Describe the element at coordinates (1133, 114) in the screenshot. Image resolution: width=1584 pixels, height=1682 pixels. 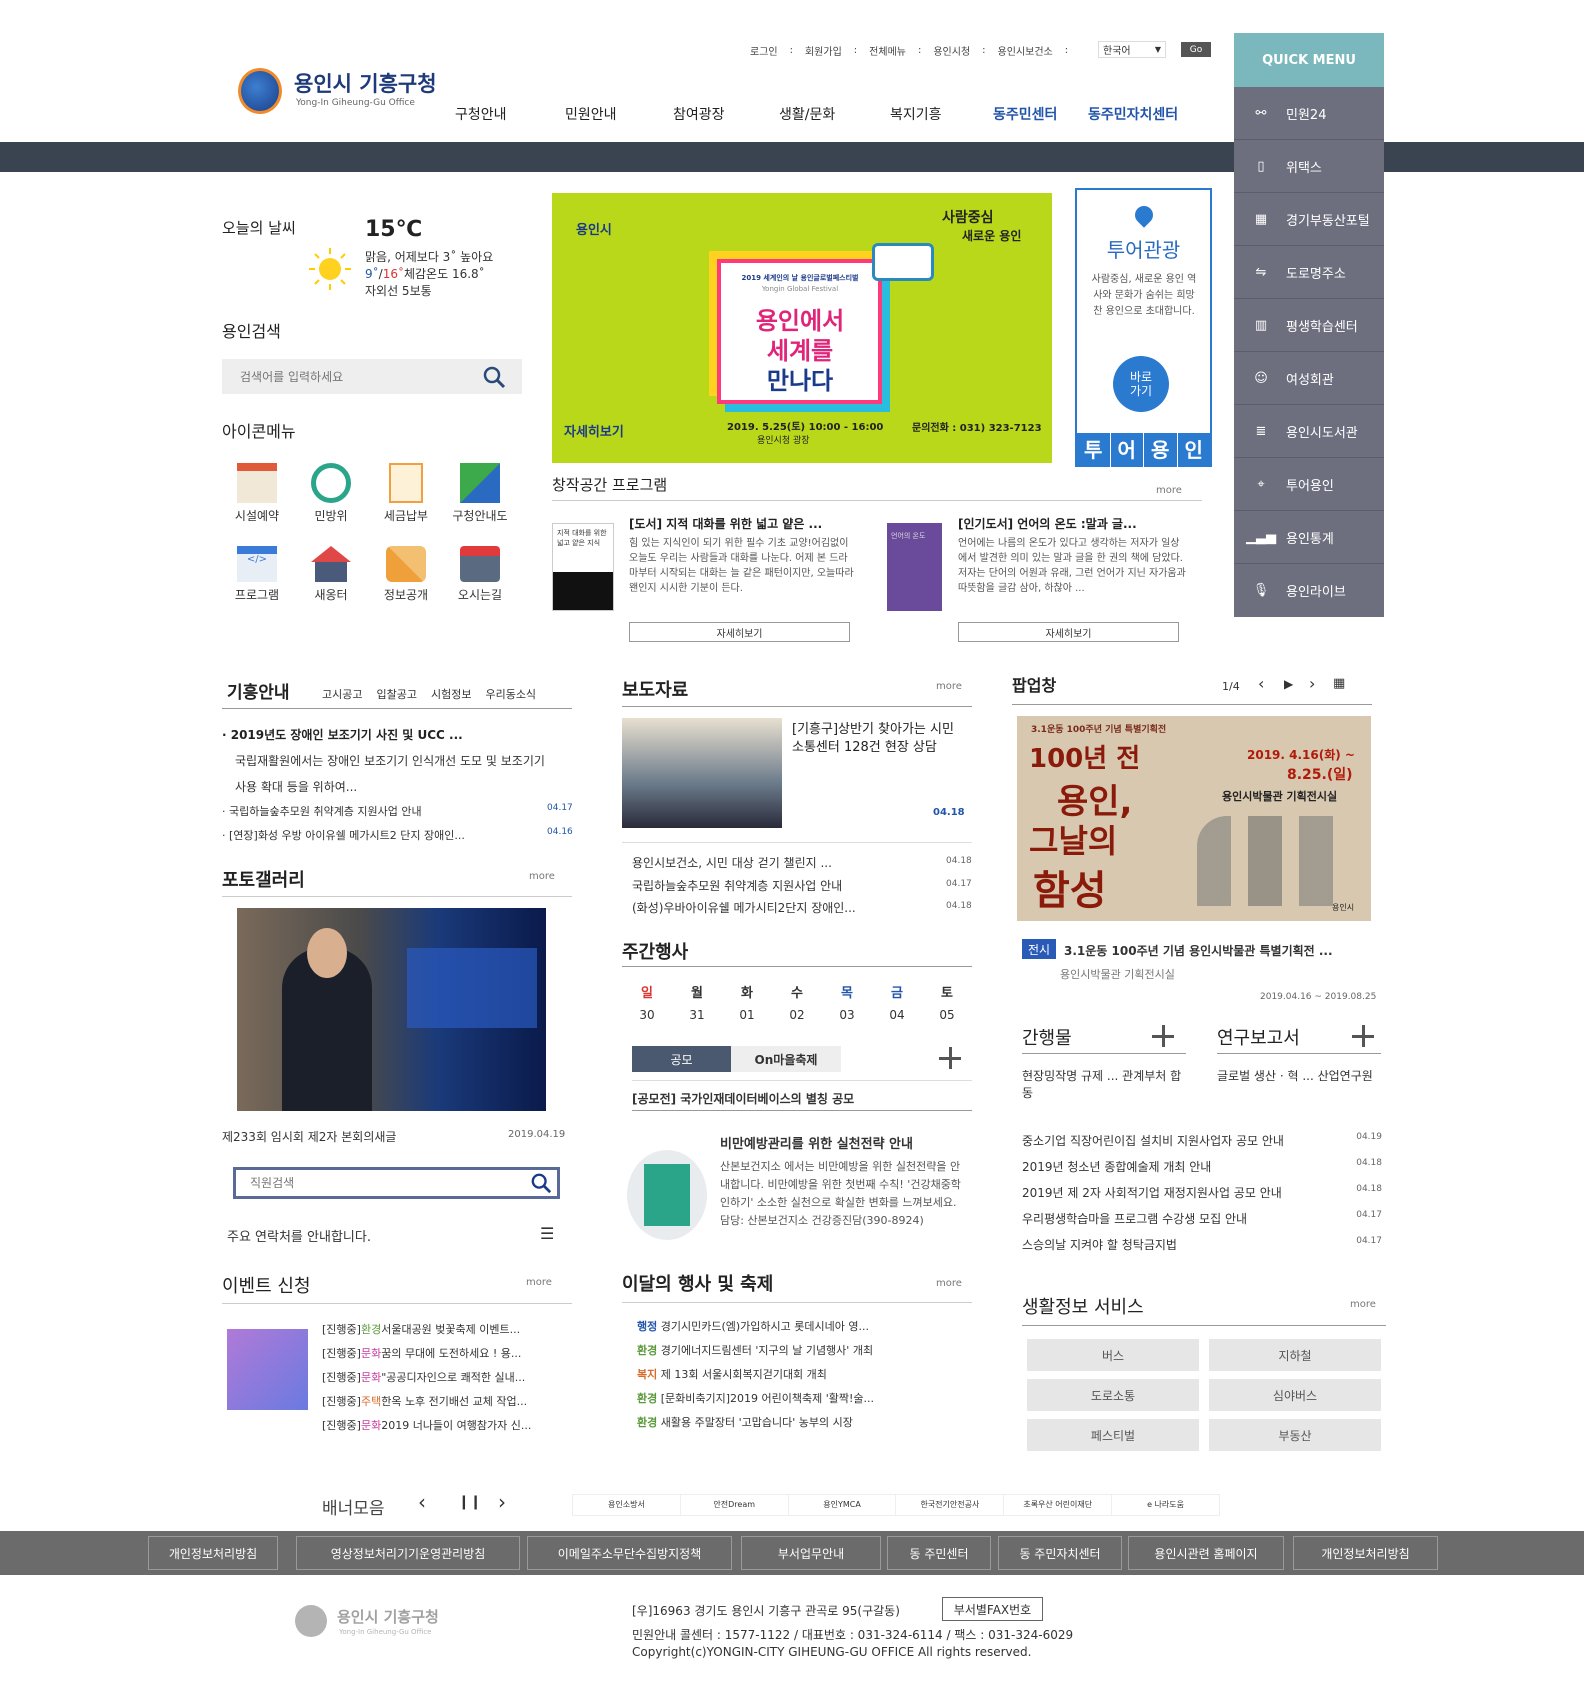
I see `nav-item: 동주민자치센터` at that location.